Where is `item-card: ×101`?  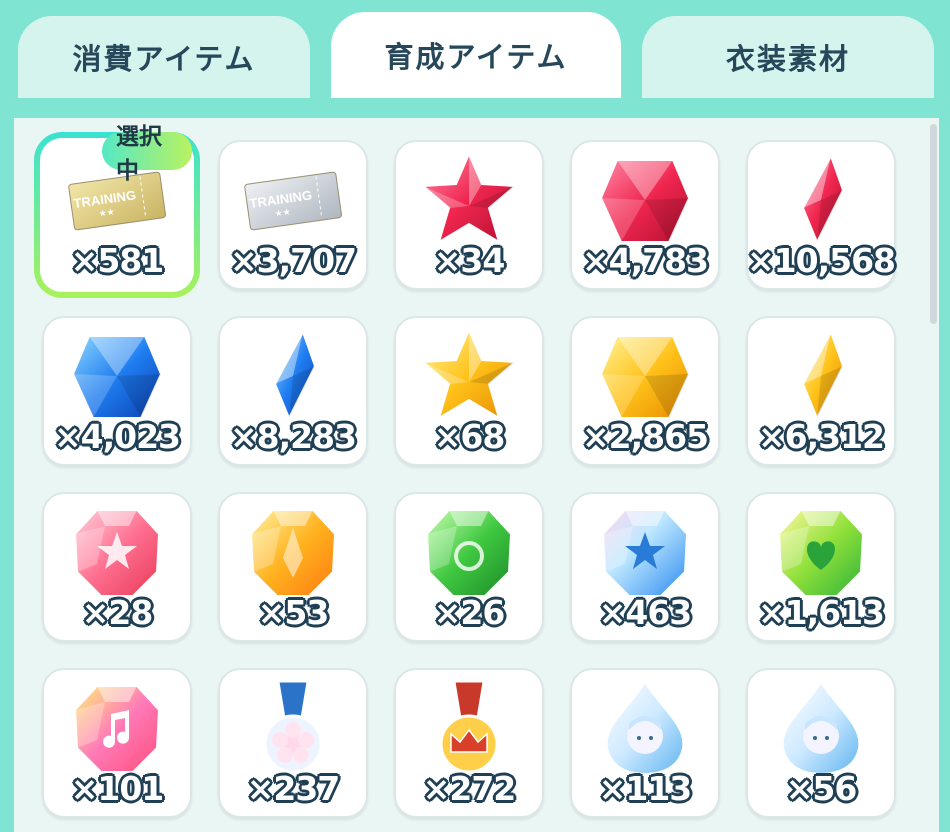
item-card: ×101 is located at coordinates (117, 743).